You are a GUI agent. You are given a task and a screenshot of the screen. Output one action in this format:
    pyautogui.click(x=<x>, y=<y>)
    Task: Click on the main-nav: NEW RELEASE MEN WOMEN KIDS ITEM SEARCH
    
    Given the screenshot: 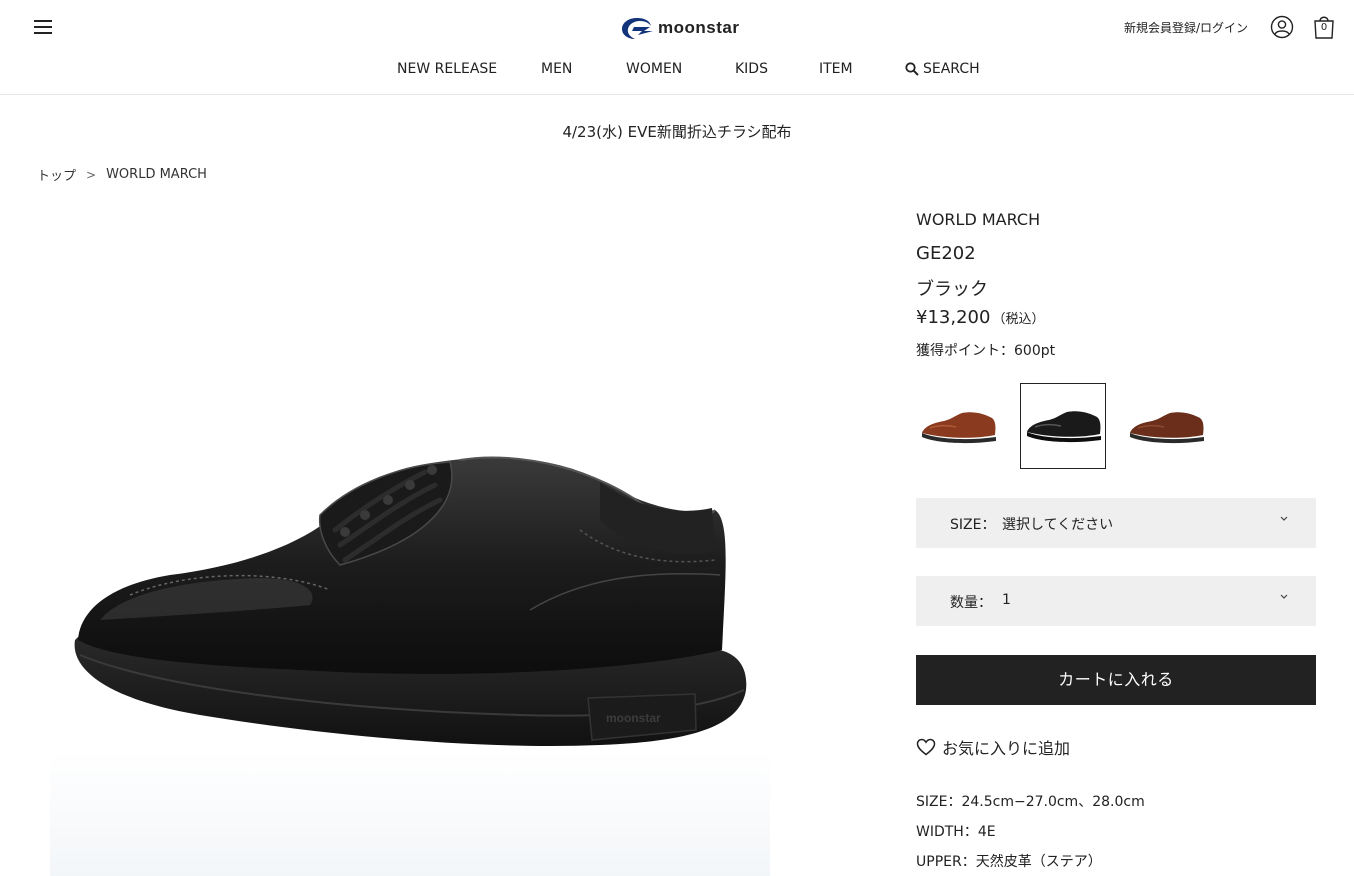 What is the action you would take?
    pyautogui.click(x=677, y=71)
    